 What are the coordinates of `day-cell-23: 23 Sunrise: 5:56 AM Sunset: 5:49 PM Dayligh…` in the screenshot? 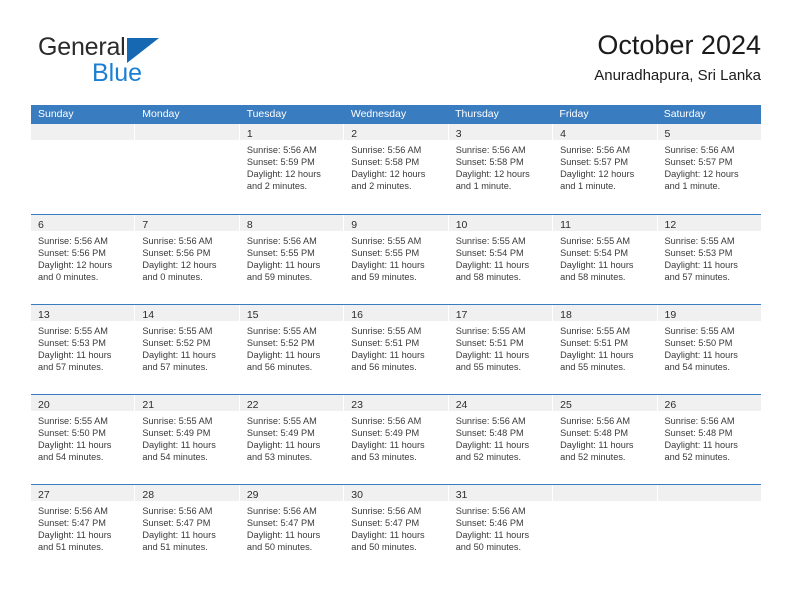 It's located at (396, 439).